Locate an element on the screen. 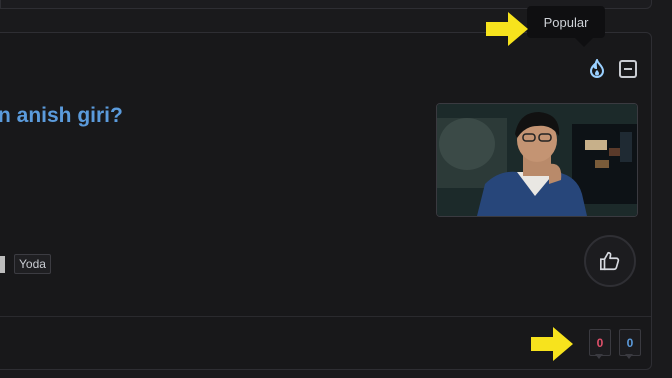 This screenshot has height=378, width=672. blue-counter: 0 is located at coordinates (630, 342).